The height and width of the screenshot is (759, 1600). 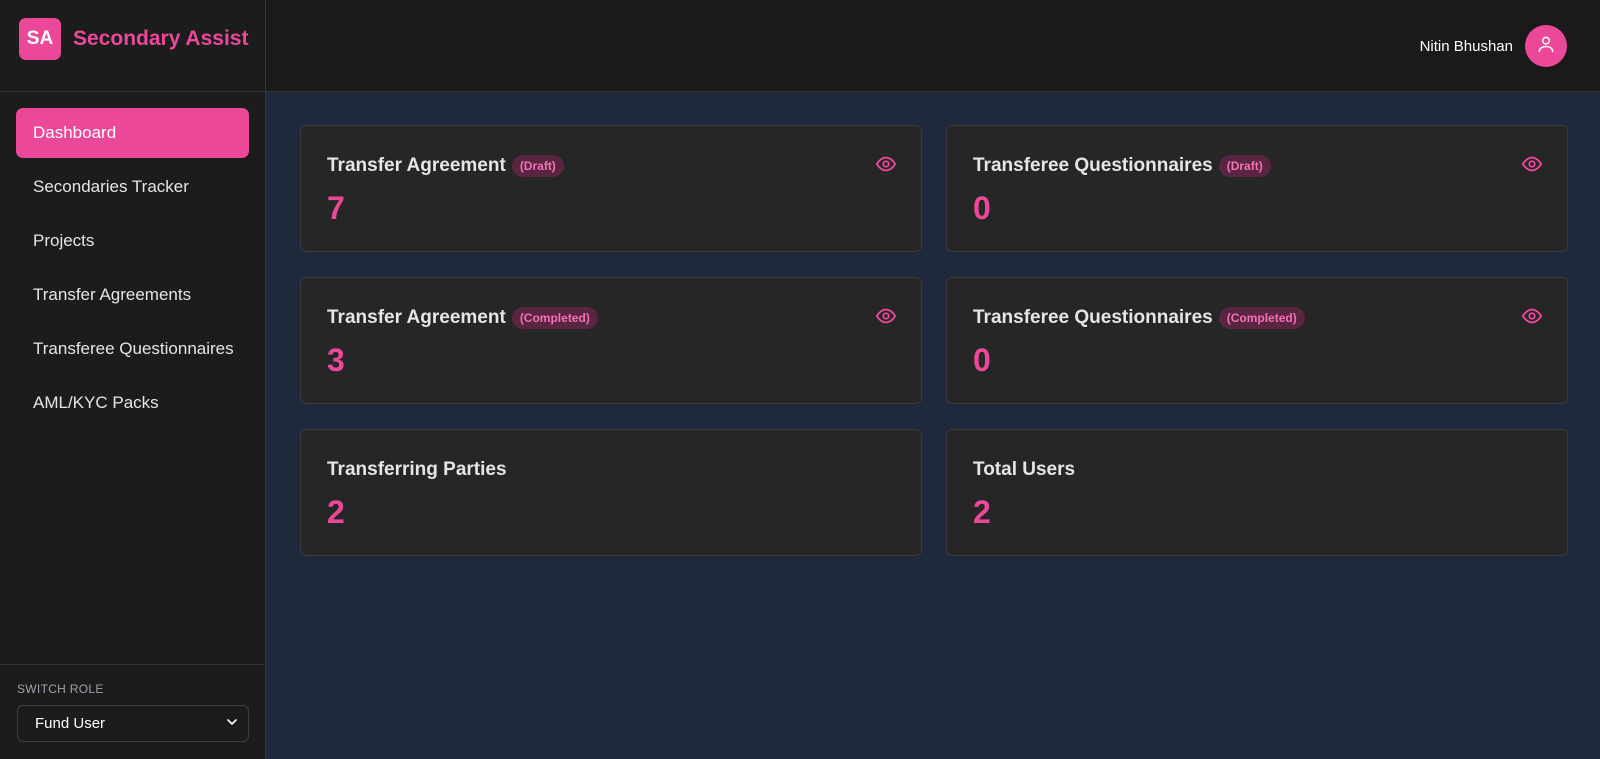 What do you see at coordinates (1466, 46) in the screenshot?
I see `user-name: Nitin Bhushan` at bounding box center [1466, 46].